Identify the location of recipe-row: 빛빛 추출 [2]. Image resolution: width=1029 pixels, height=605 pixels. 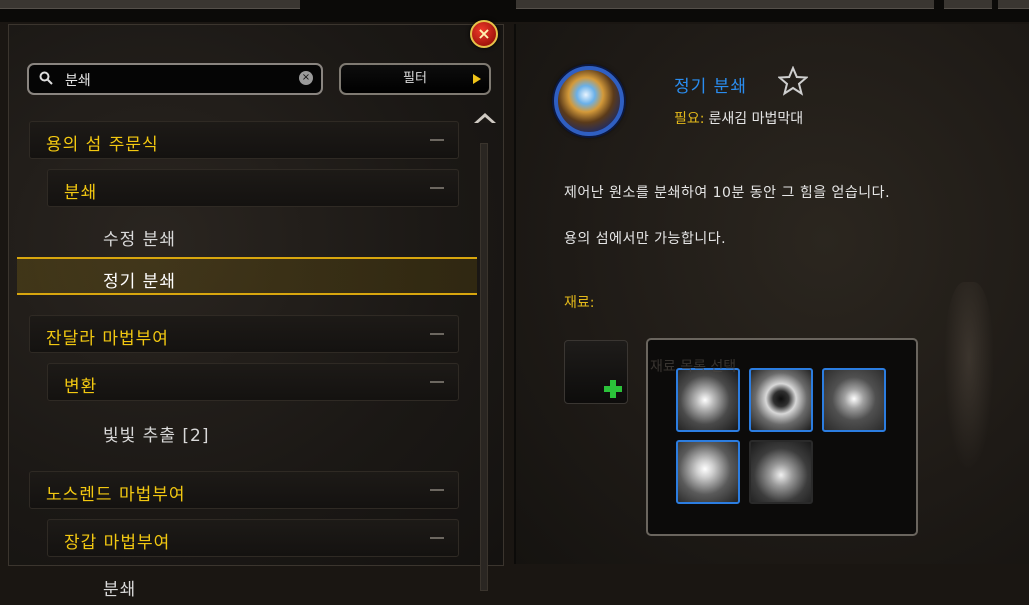
(281, 432).